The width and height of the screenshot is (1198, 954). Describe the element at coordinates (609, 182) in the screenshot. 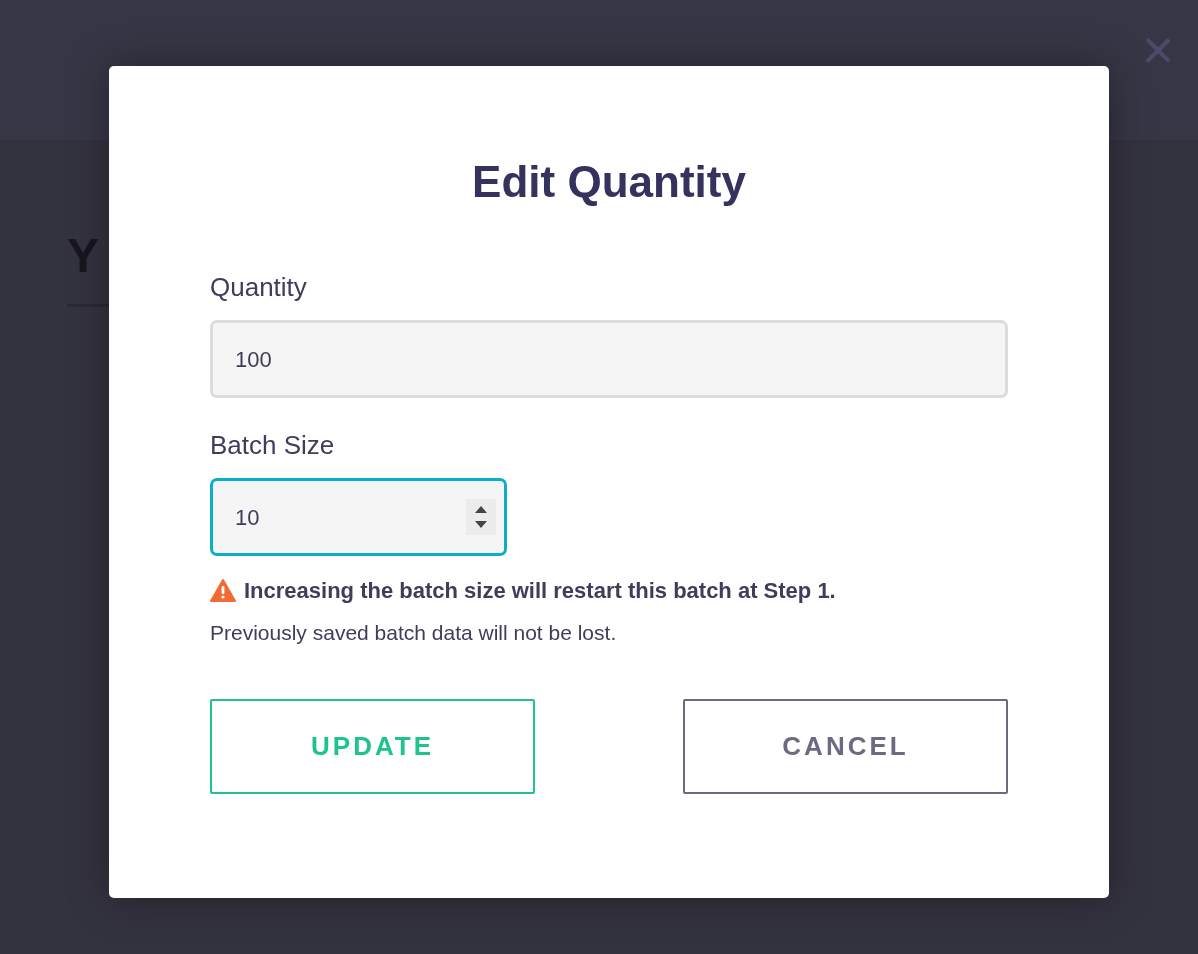

I see `dialog-title: Edit Quantity` at that location.